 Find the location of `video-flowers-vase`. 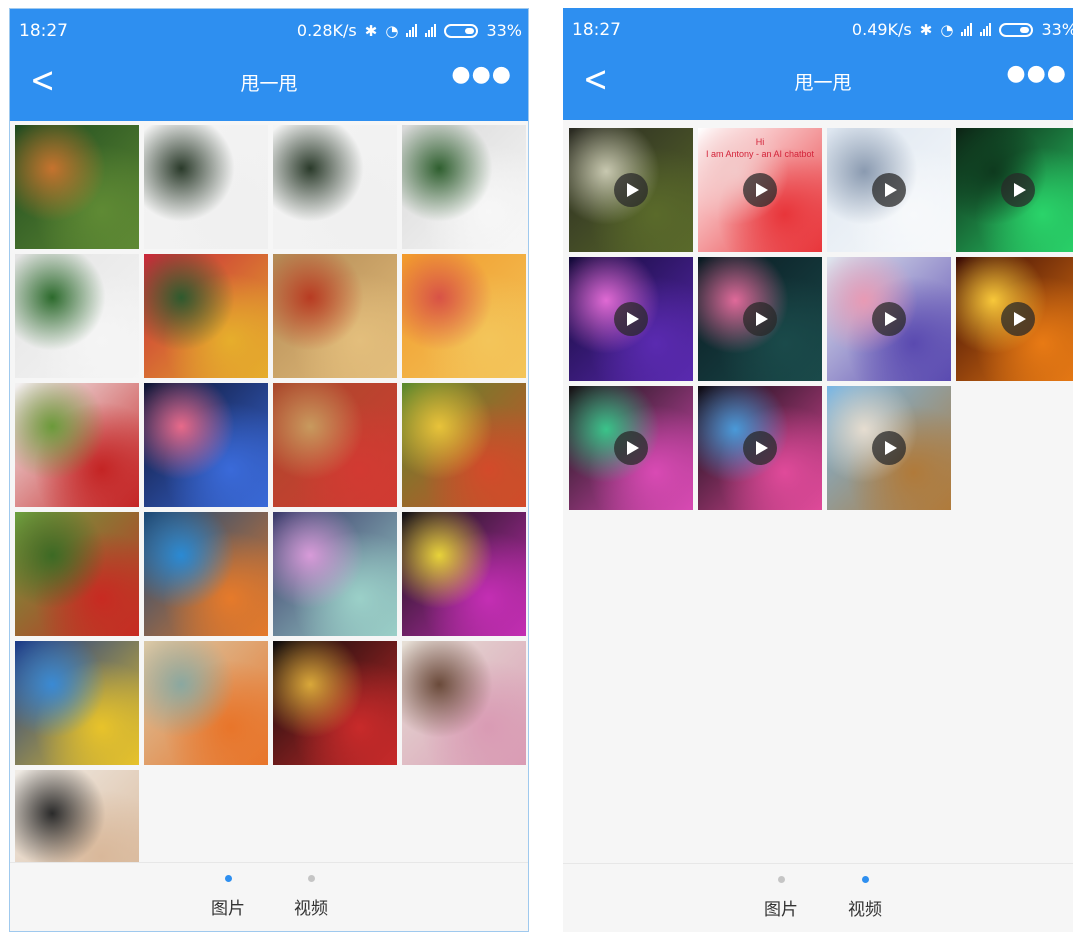

video-flowers-vase is located at coordinates (889, 319).